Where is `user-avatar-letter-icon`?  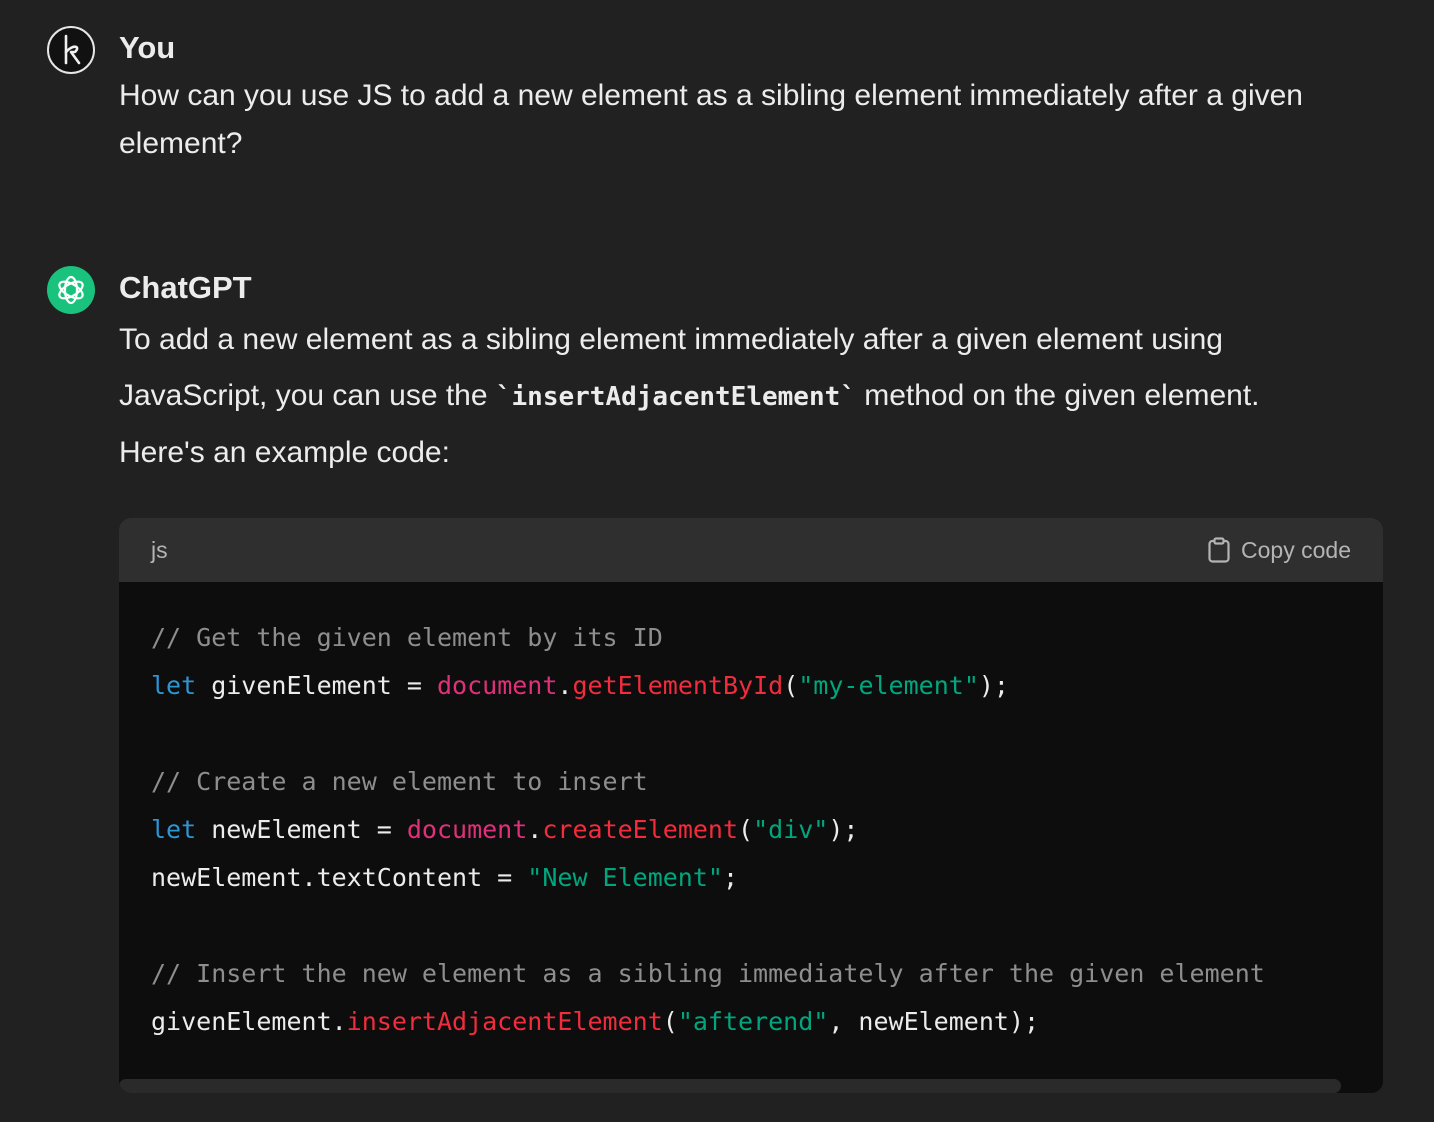
user-avatar-letter-icon is located at coordinates (72, 49).